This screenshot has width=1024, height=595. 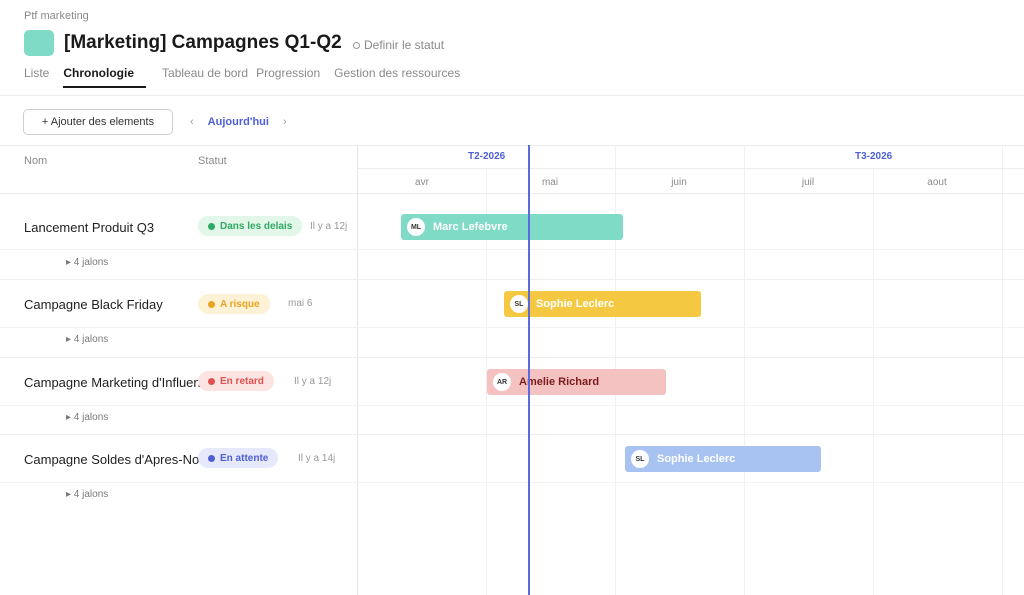 I want to click on status-circle-icon, so click(x=356, y=45).